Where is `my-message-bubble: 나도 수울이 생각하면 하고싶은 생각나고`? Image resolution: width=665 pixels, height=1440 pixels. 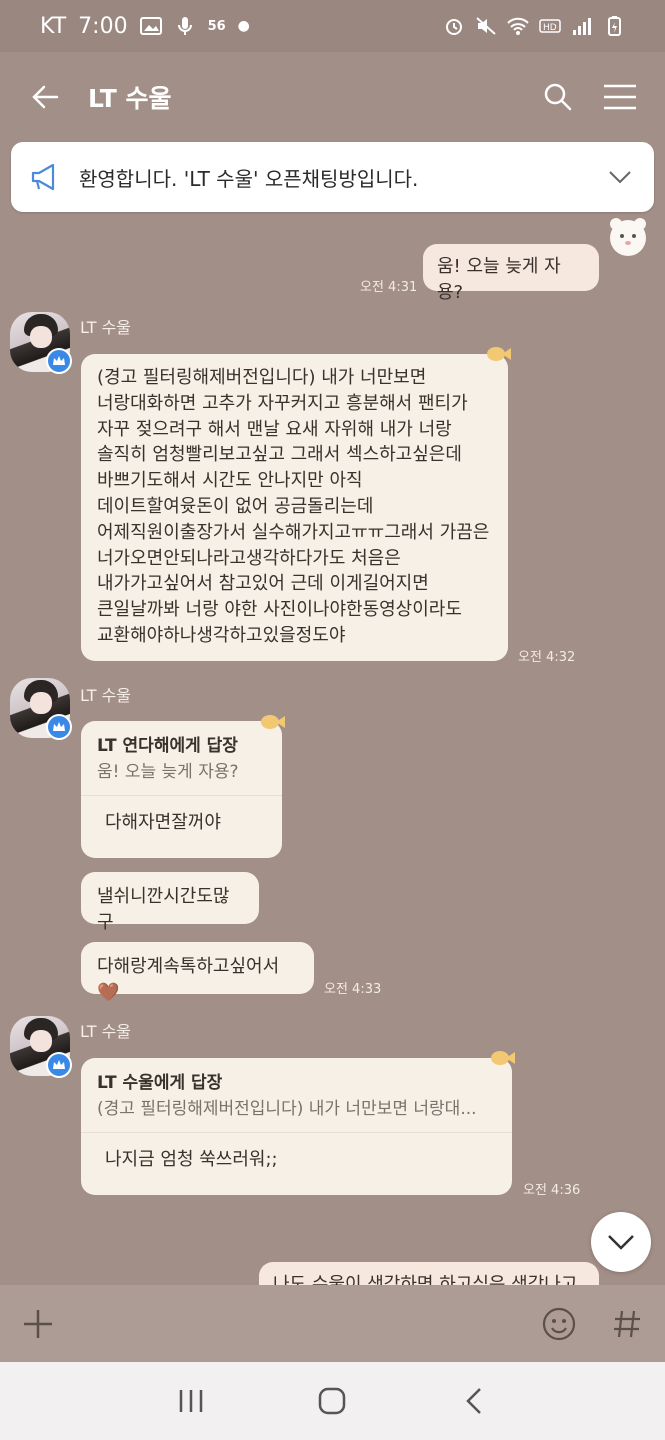
my-message-bubble: 나도 수울이 생각하면 하고싶은 생각나고 is located at coordinates (429, 1273).